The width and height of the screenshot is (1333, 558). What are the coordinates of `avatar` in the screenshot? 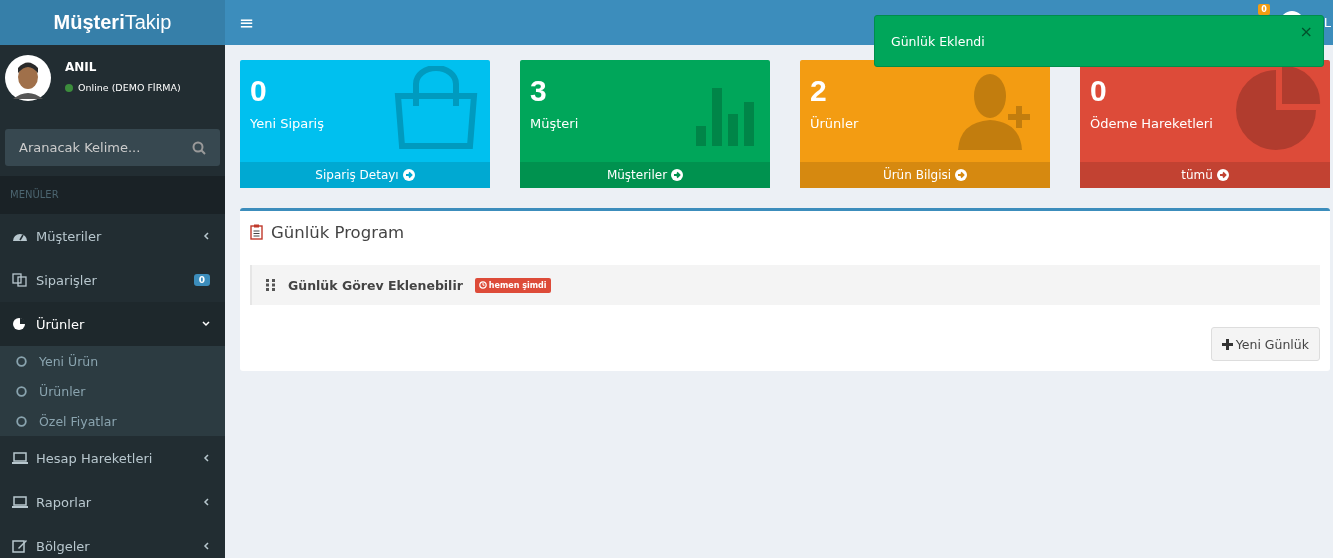 It's located at (28, 78).